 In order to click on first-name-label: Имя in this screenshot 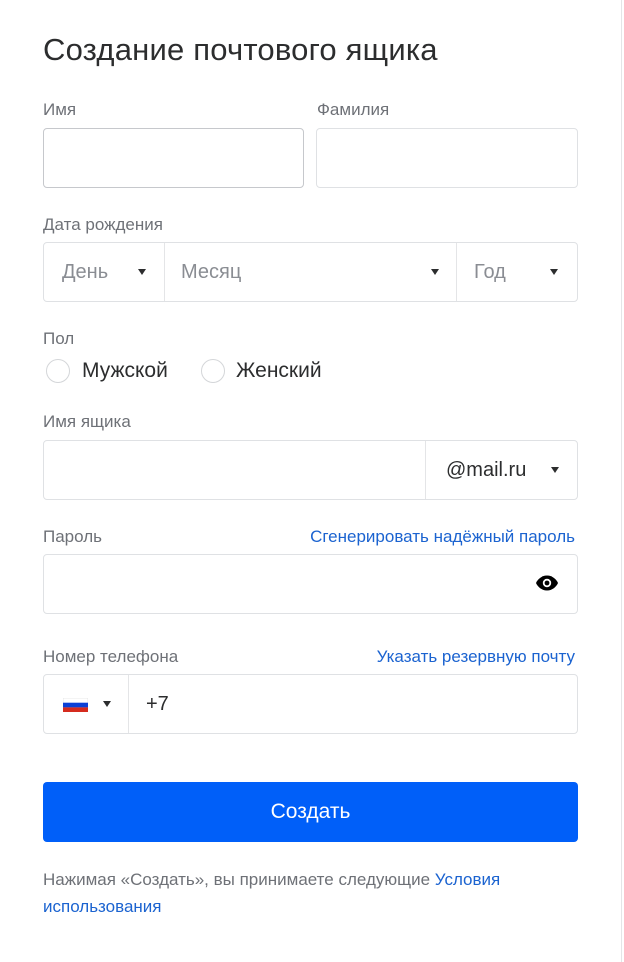, I will do `click(60, 109)`.